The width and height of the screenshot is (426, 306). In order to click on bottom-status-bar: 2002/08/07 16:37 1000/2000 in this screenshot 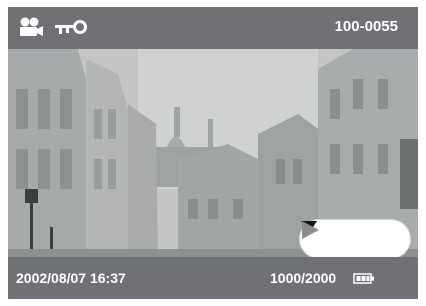, I will do `click(213, 278)`.